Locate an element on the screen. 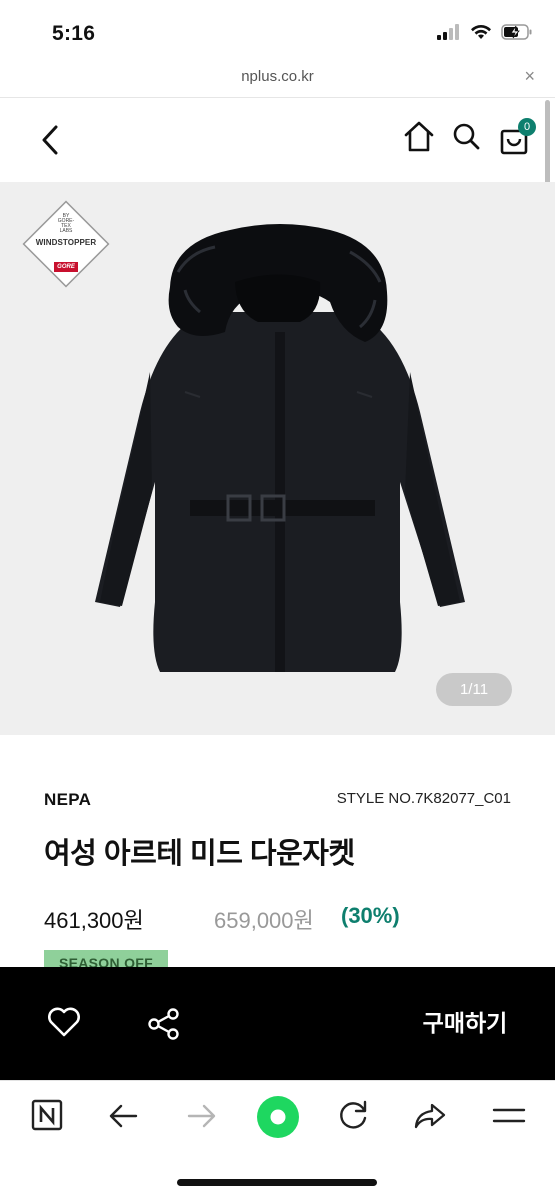 The image size is (555, 1200). browser-forward-button is located at coordinates (201, 1116).